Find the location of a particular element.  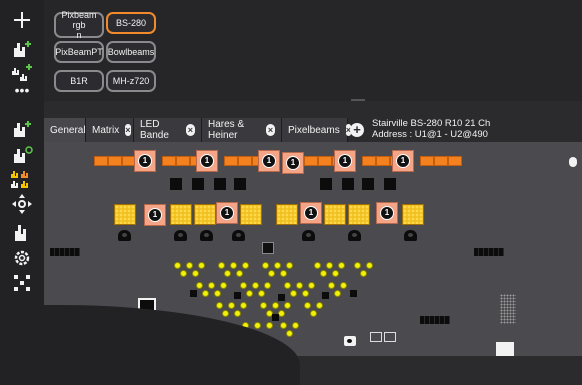

hand-icon is located at coordinates (22, 232).